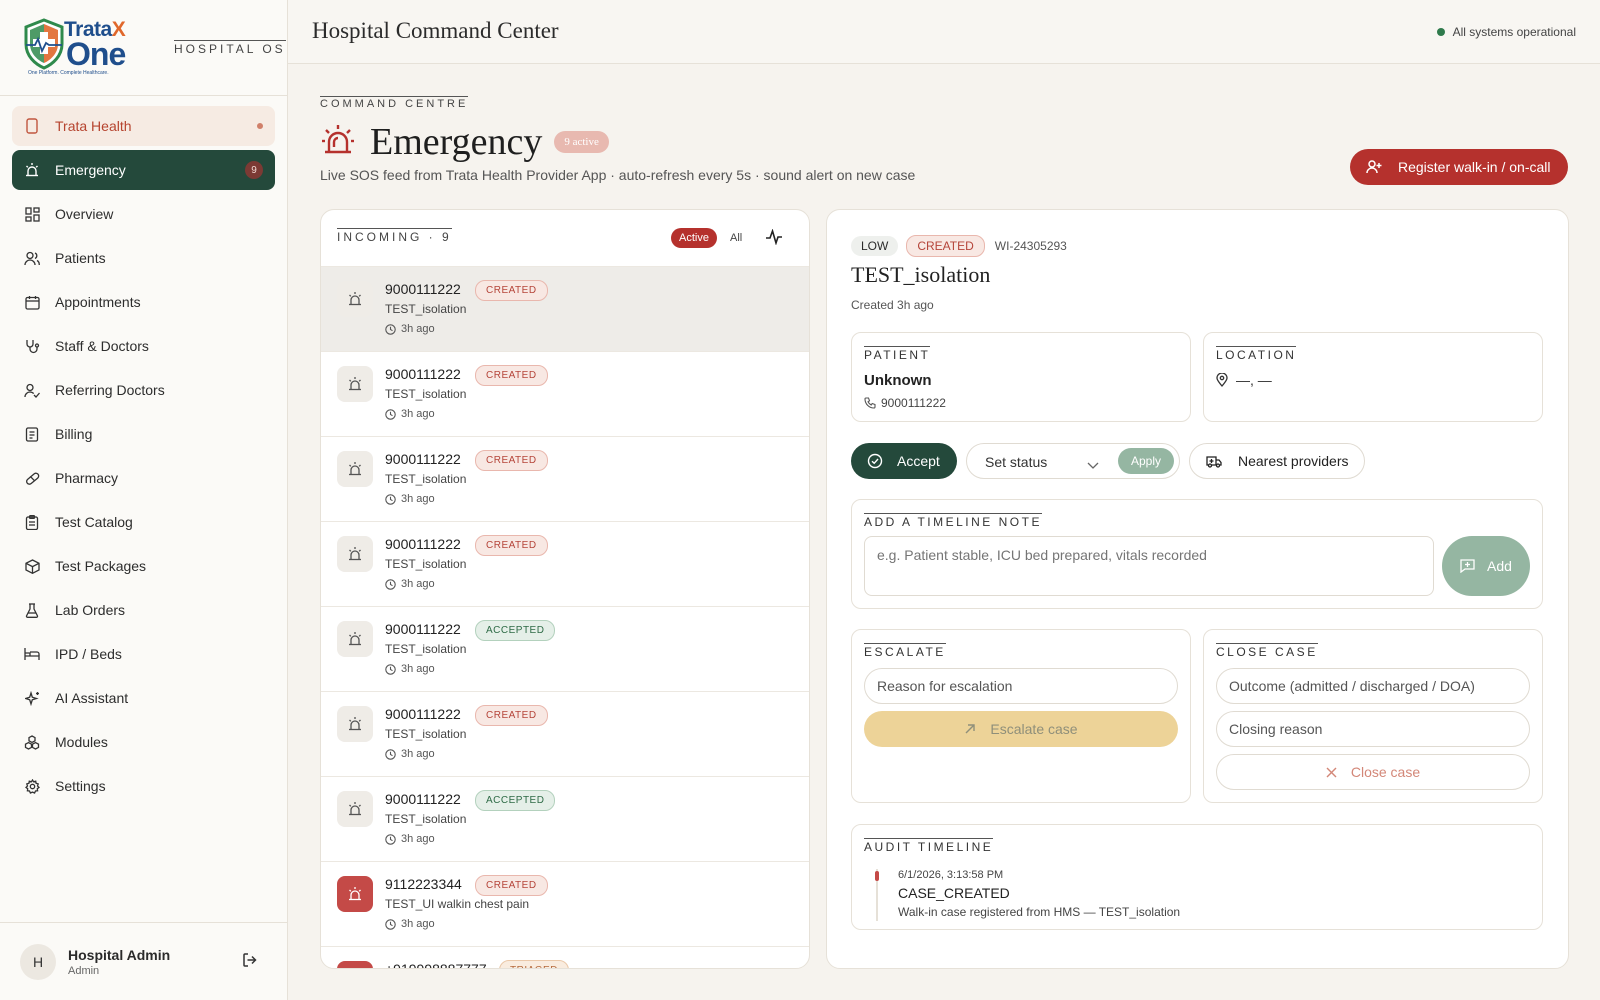 This screenshot has height=1000, width=1600. I want to click on sidebar-item-ai-assistant: AI Assistant, so click(143, 698).